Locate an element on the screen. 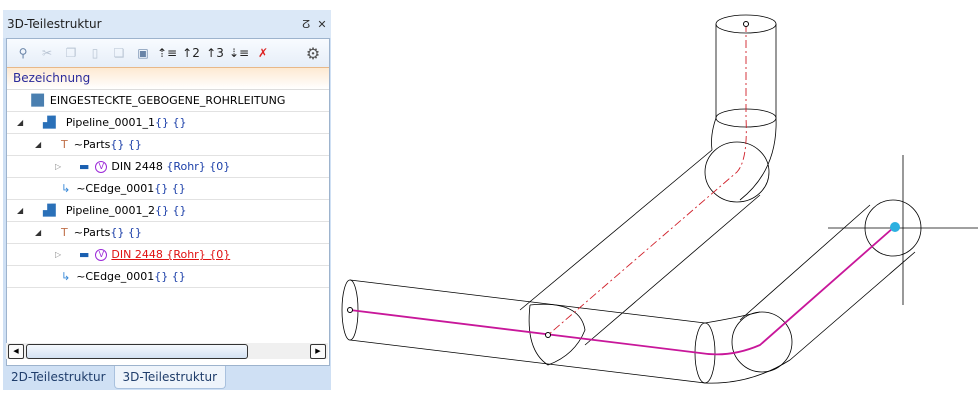  snap-point-icon is located at coordinates (895, 227).